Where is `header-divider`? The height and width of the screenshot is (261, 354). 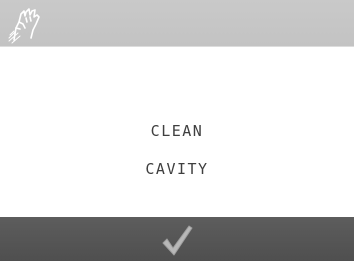
header-divider is located at coordinates (177, 46).